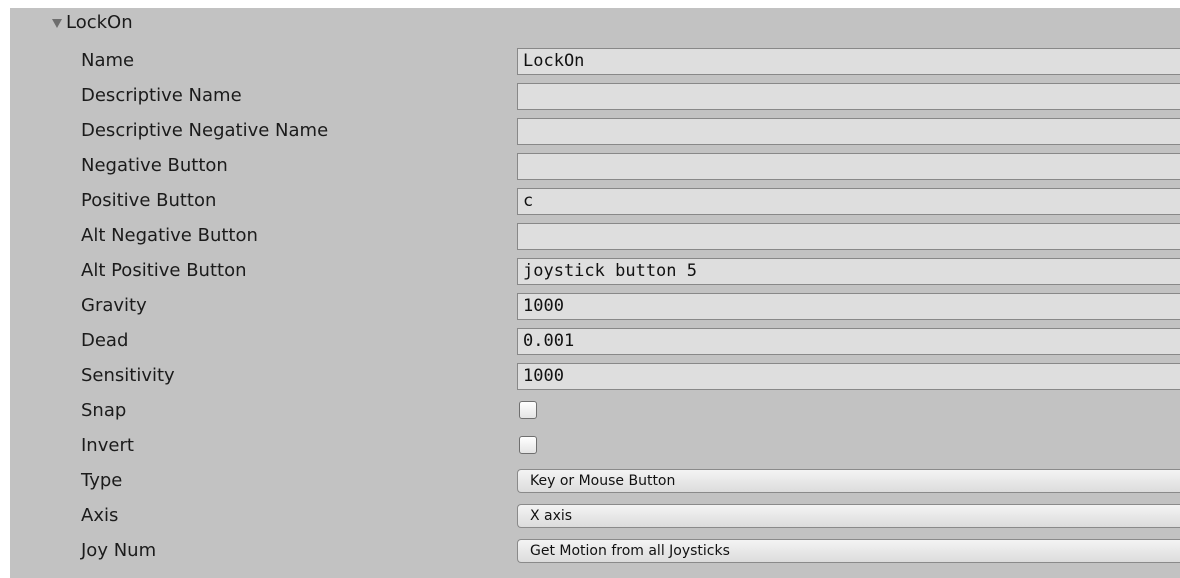  Describe the element at coordinates (107, 445) in the screenshot. I see `invert-label: Invert` at that location.